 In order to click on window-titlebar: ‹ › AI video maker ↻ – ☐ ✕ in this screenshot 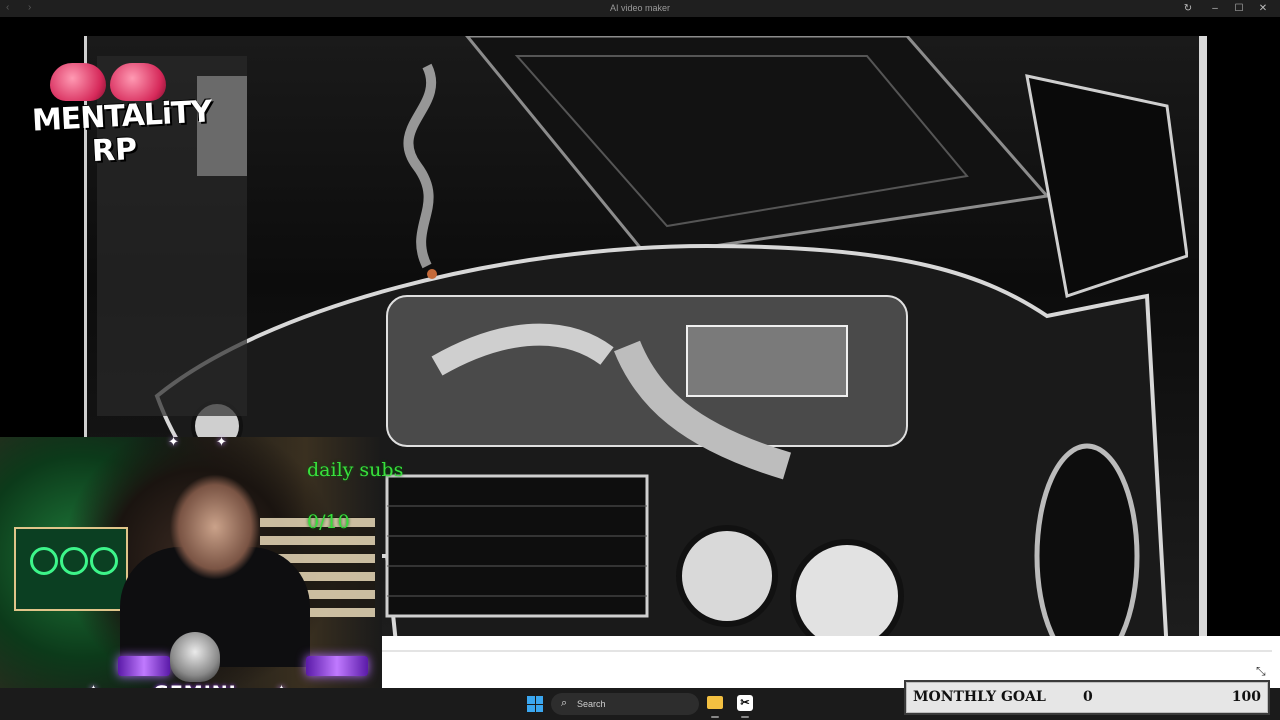, I will do `click(640, 8)`.